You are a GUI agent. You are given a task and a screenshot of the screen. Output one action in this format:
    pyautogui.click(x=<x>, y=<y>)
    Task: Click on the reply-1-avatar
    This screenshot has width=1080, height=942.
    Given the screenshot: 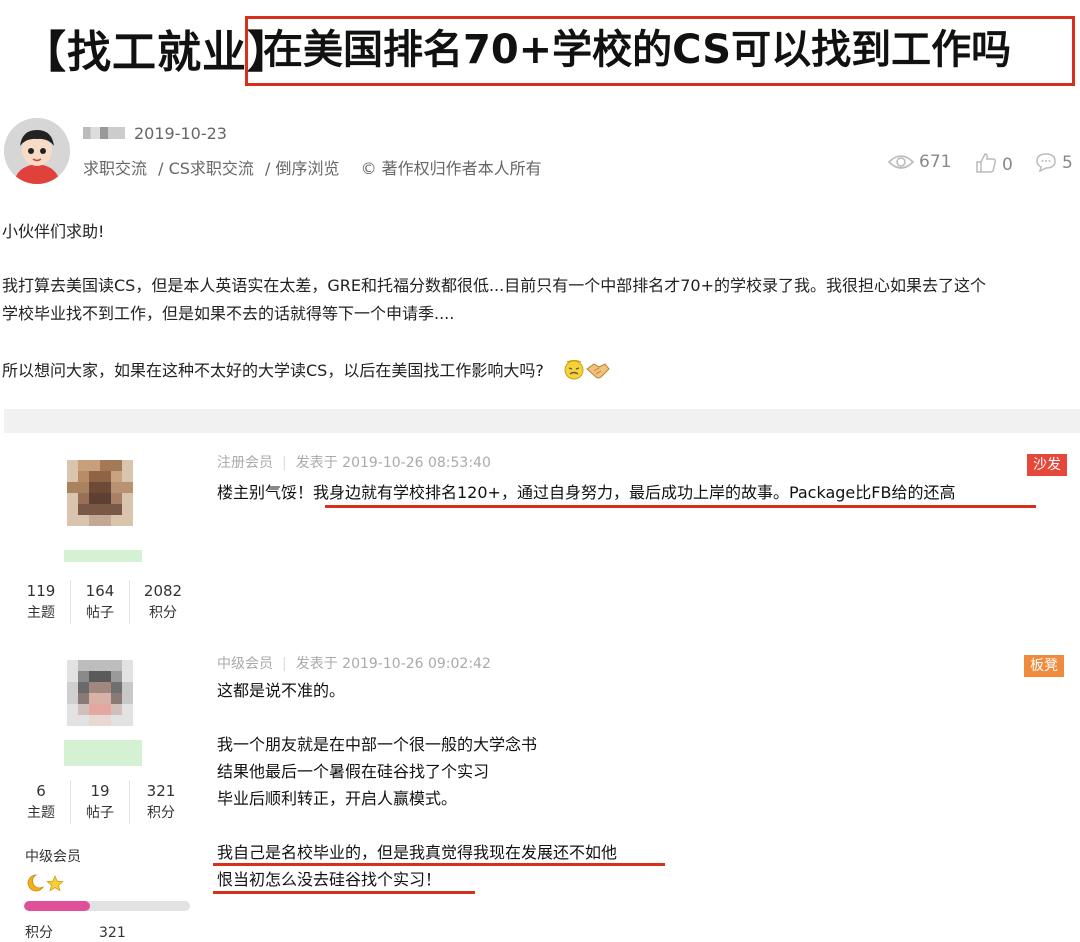 What is the action you would take?
    pyautogui.click(x=100, y=493)
    